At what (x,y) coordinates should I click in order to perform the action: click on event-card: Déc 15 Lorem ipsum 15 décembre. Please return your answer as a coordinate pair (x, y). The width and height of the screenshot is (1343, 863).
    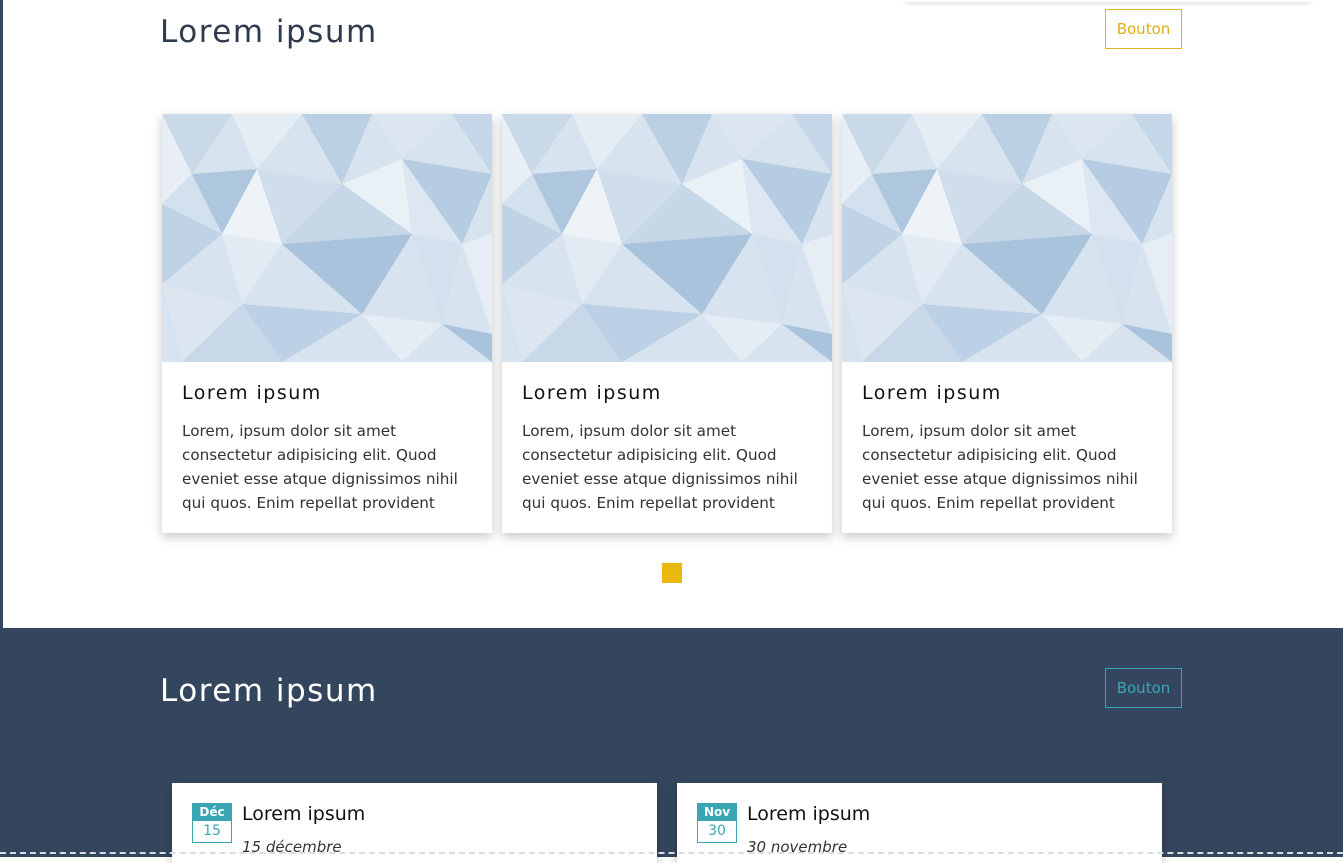
    Looking at the image, I should click on (414, 823).